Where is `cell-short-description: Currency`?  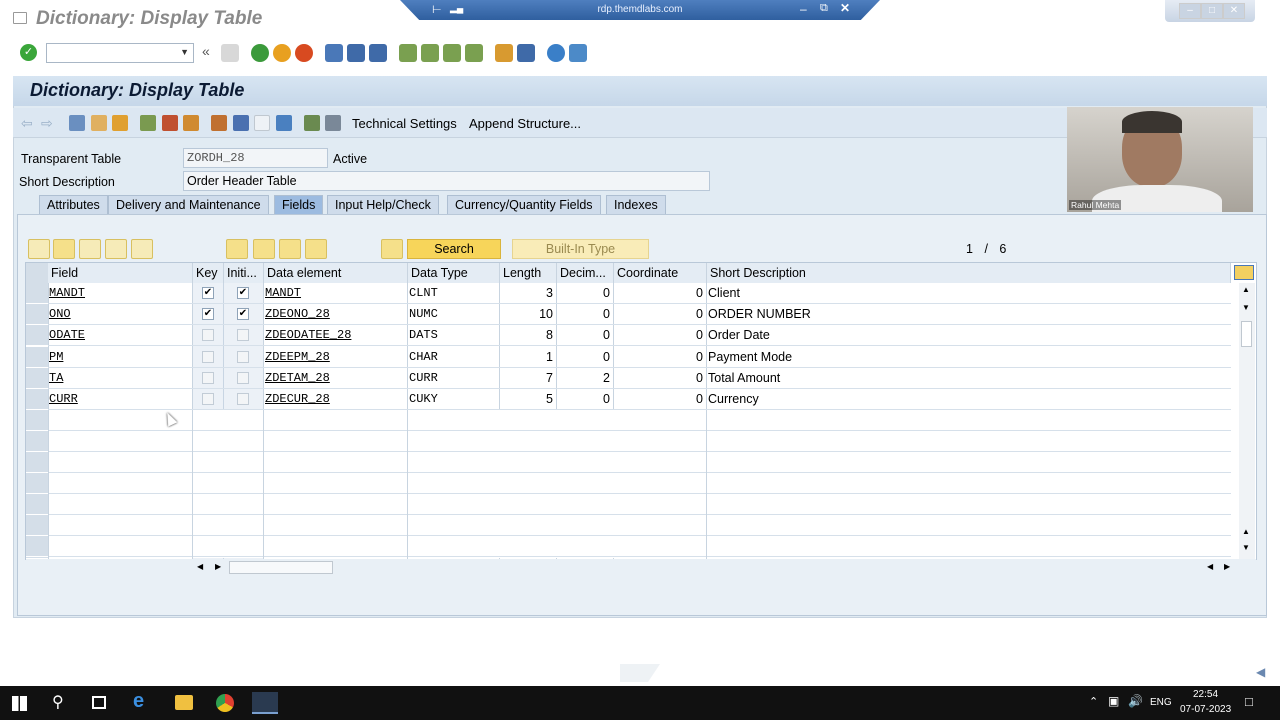 cell-short-description: Currency is located at coordinates (967, 399).